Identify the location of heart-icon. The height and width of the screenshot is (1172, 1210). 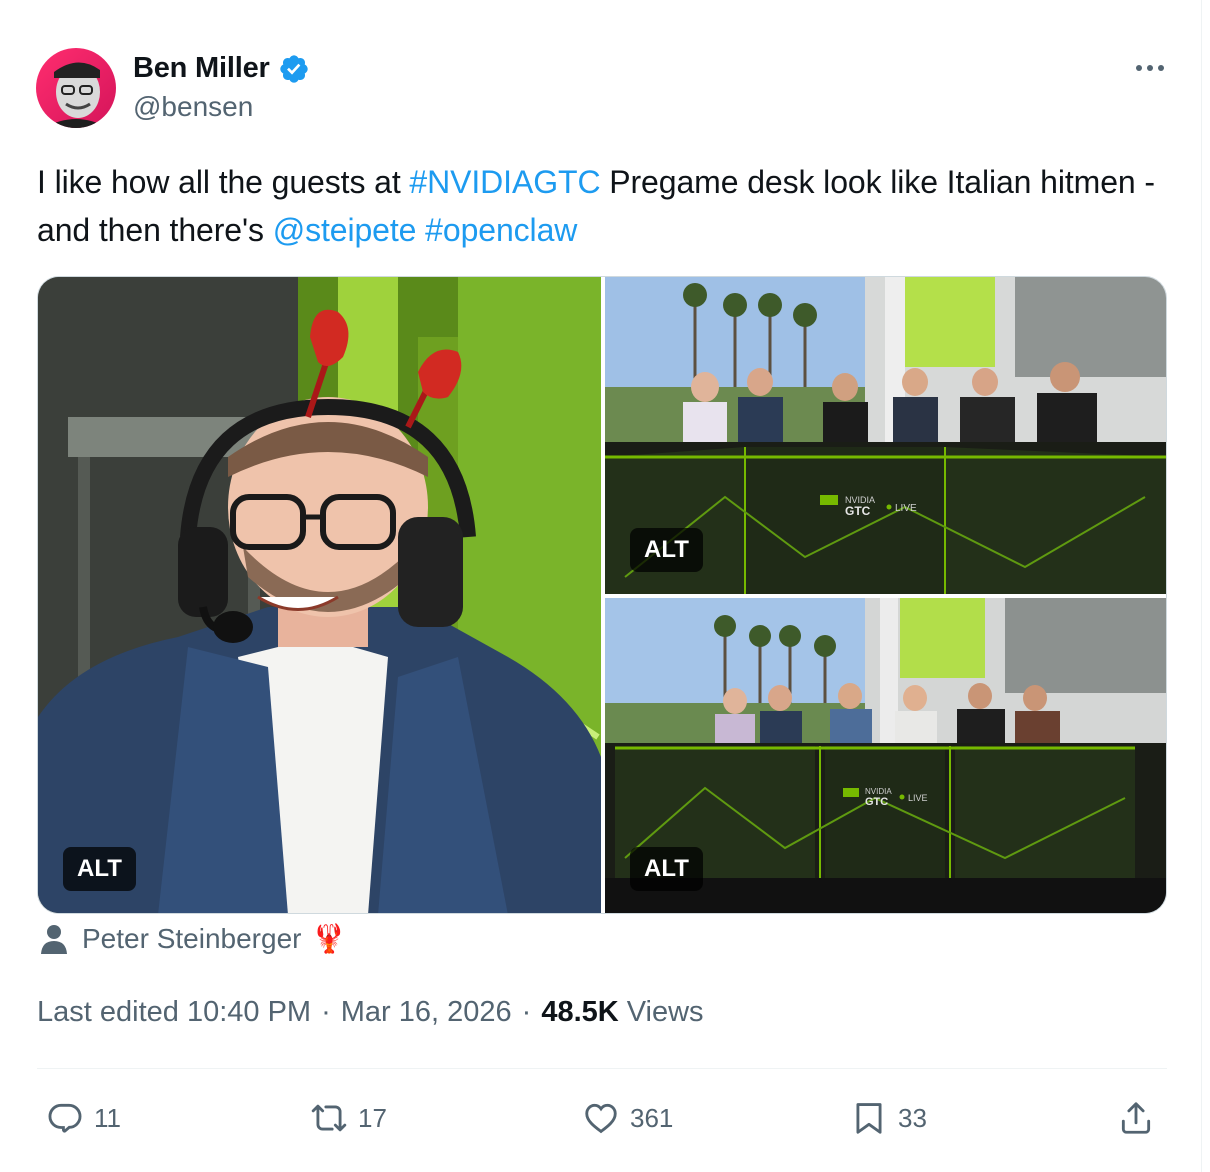
(601, 1118).